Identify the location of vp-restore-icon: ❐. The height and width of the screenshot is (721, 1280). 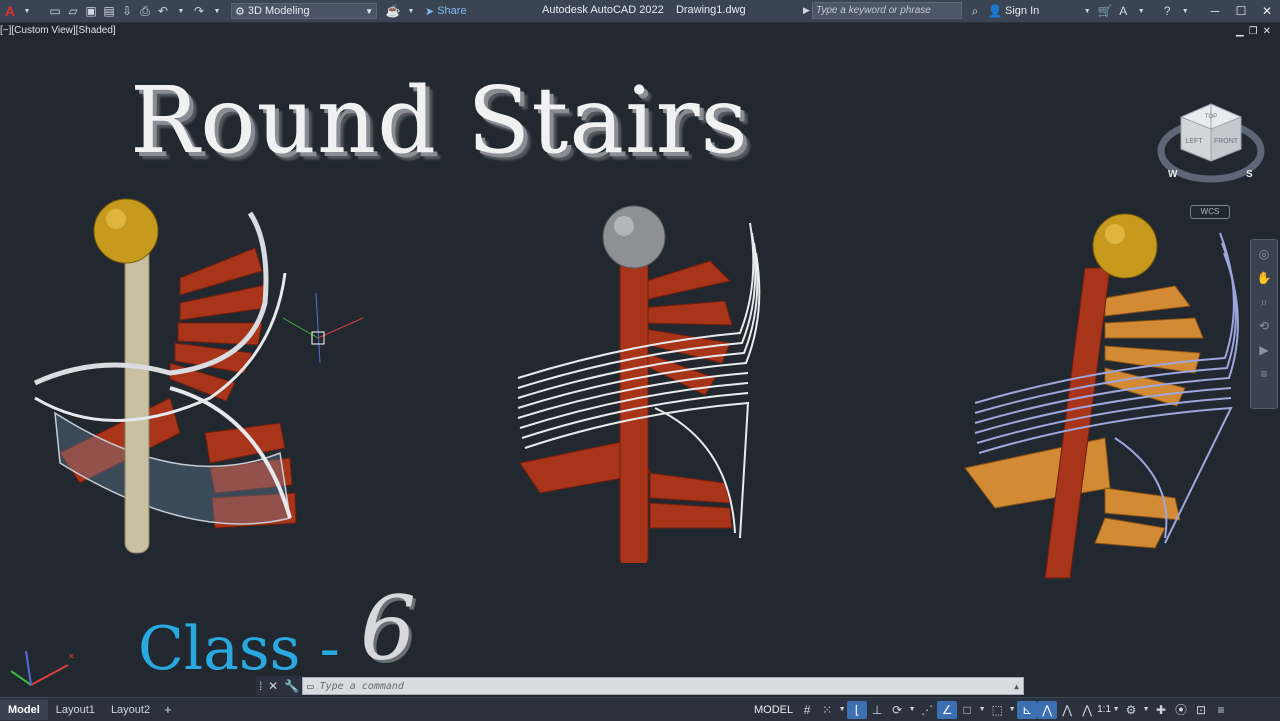
(1256, 31).